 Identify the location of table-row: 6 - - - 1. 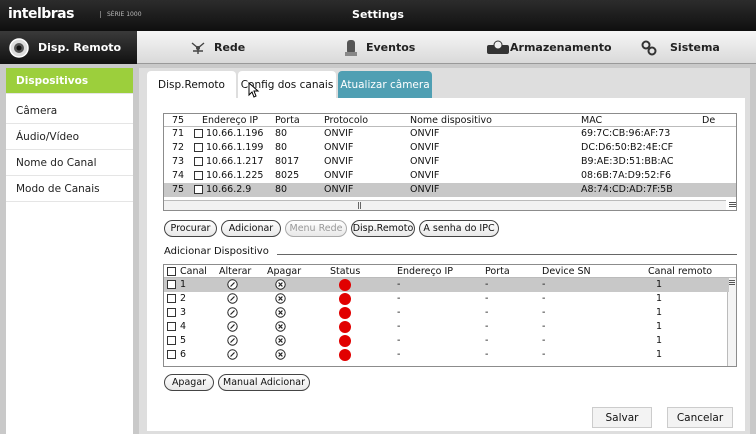
(446, 355).